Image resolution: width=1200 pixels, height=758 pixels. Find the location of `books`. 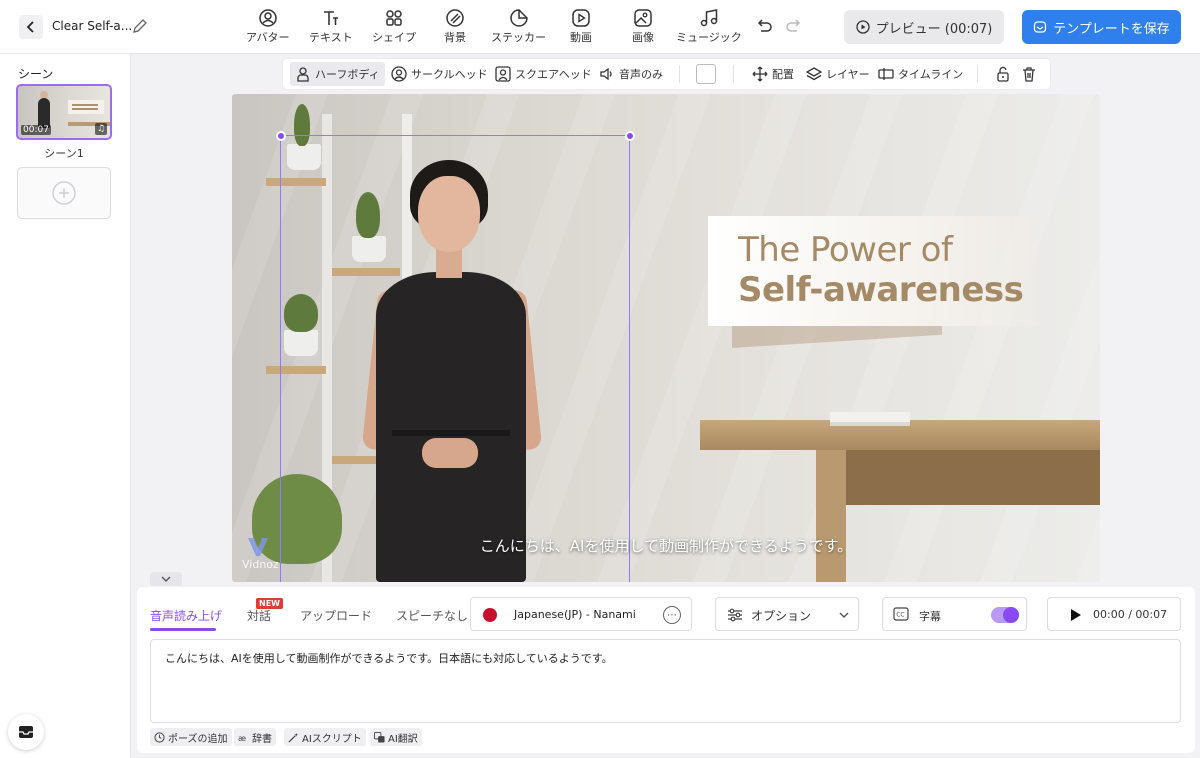

books is located at coordinates (870, 417).